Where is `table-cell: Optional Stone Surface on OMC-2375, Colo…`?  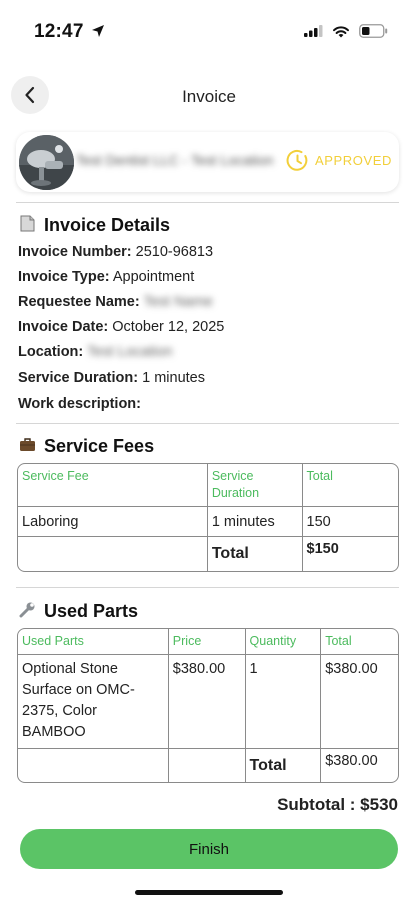 table-cell: Optional Stone Surface on OMC-2375, Colo… is located at coordinates (93, 702).